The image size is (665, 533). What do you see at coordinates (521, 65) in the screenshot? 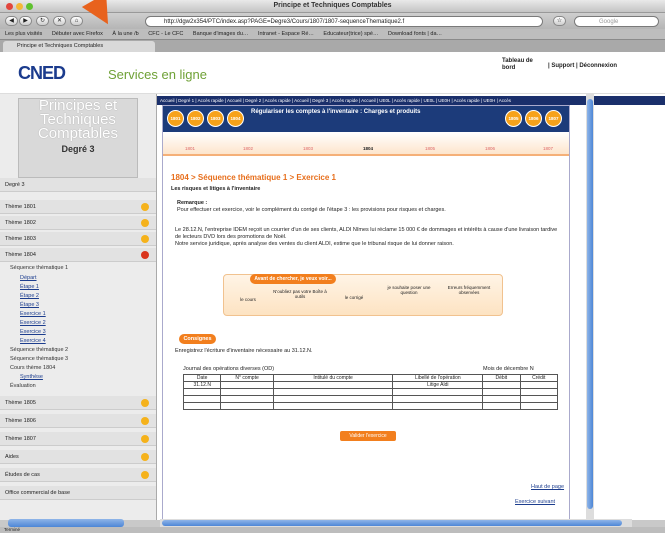
I see `dashboard-link: Tableau de bord` at bounding box center [521, 65].